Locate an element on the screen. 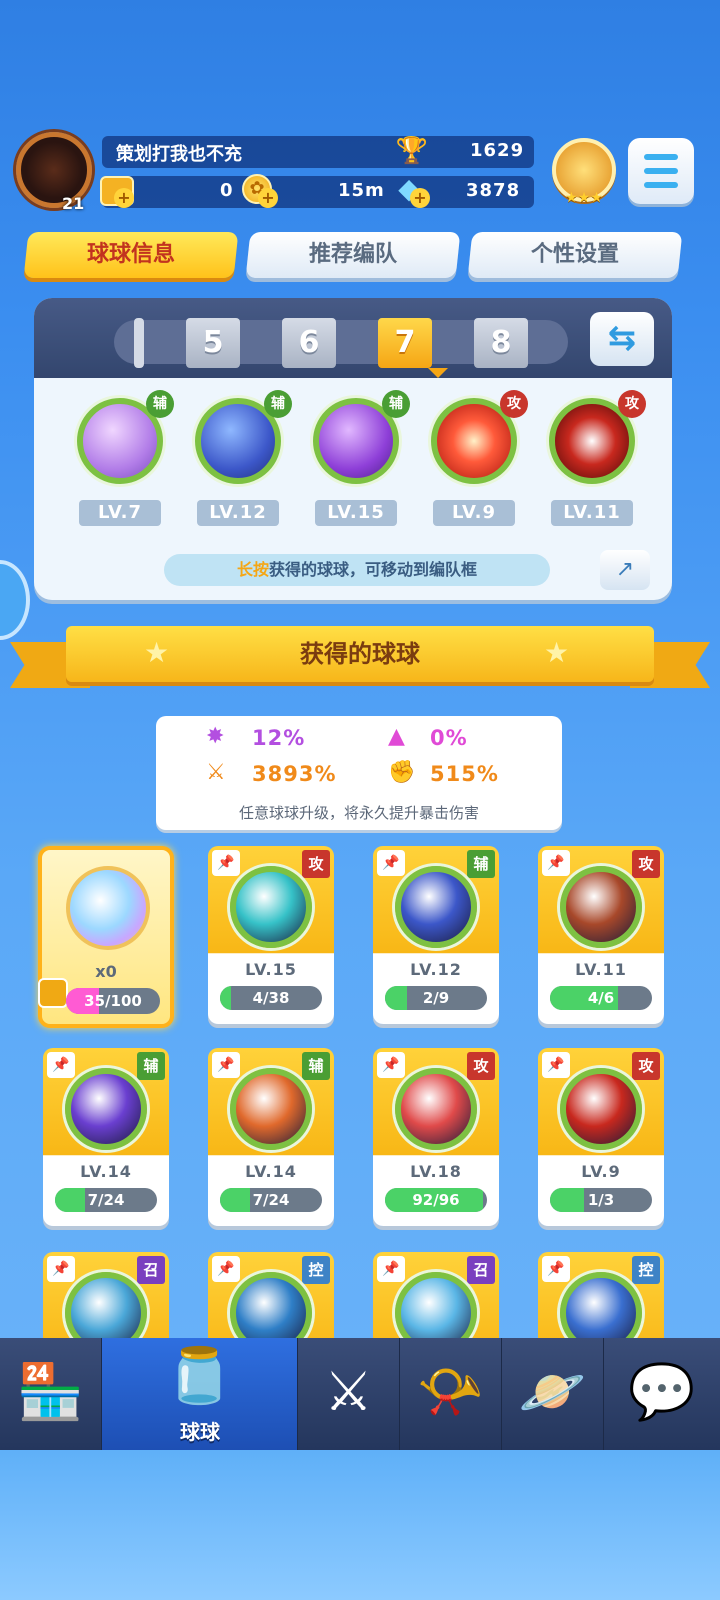 The width and height of the screenshot is (720, 1600). menu-button is located at coordinates (661, 171).